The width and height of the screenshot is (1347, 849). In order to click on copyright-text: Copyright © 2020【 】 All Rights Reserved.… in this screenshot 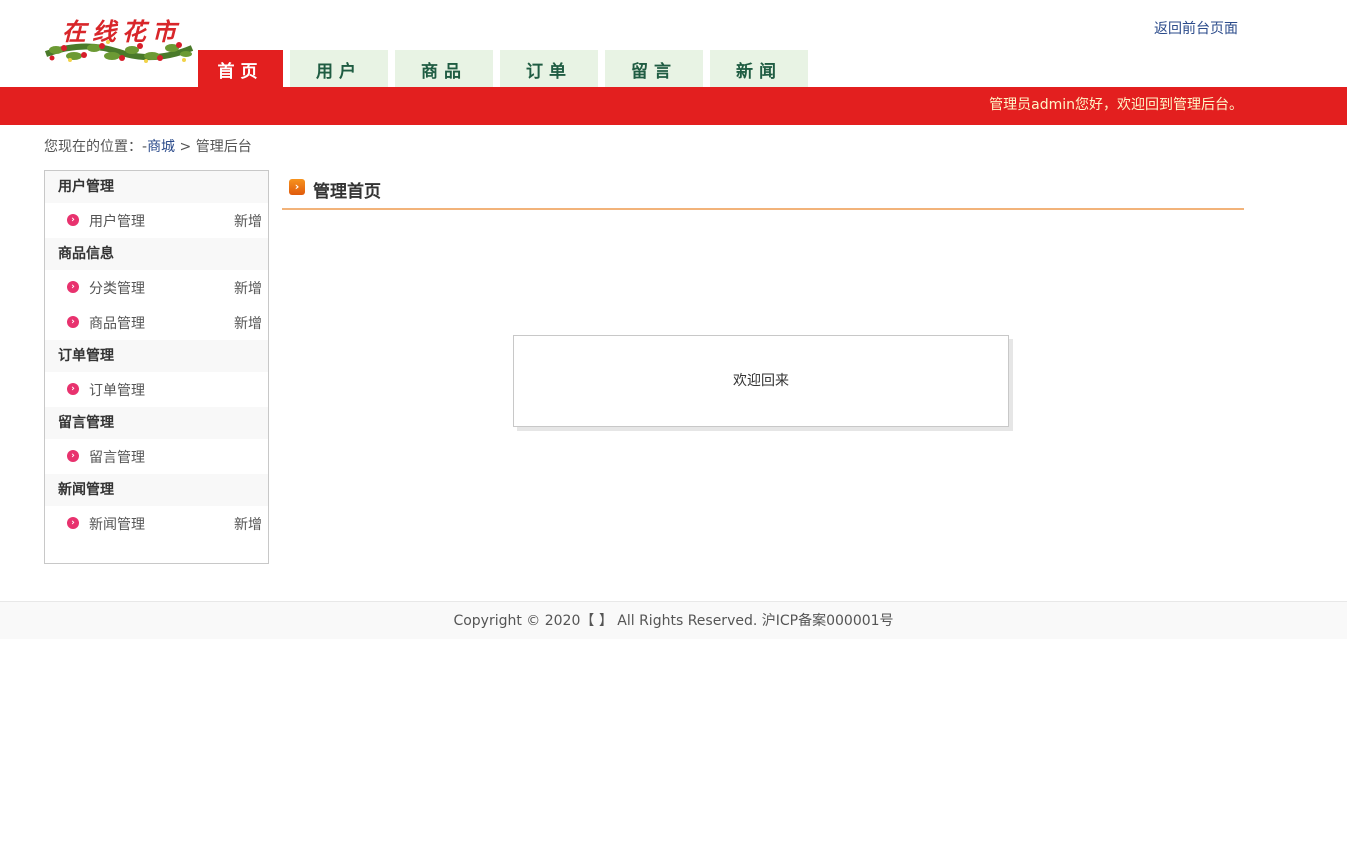, I will do `click(673, 621)`.